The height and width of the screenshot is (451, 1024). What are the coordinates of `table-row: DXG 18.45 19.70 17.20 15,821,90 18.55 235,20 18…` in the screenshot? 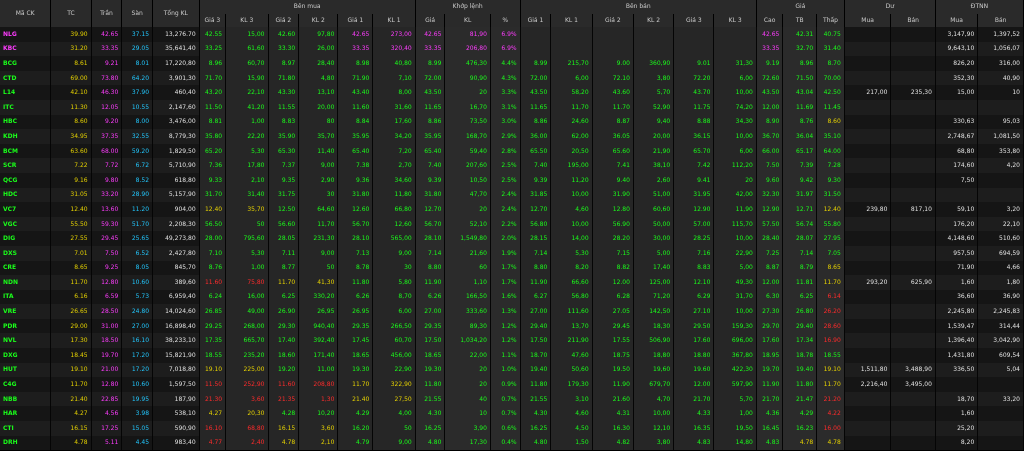 It's located at (512, 355).